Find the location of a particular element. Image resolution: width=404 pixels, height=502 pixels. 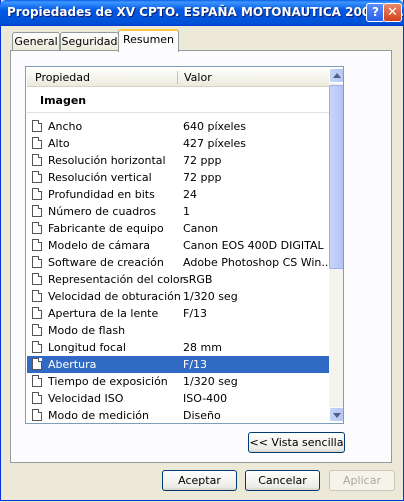

property-row: Representación del color sRGB is located at coordinates (178, 279).